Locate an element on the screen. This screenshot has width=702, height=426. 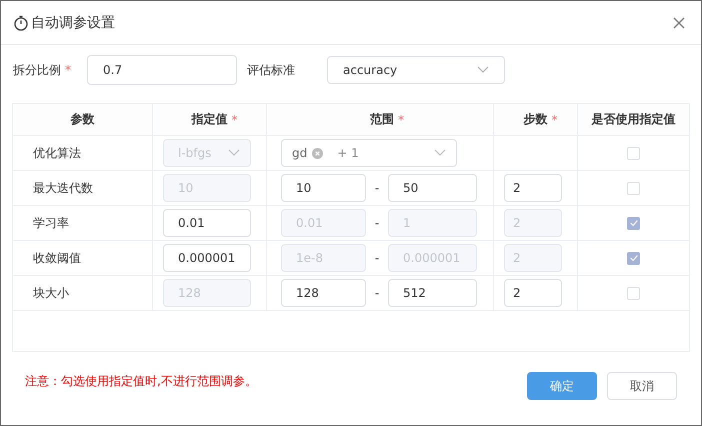
cancel-button: 取消 is located at coordinates (642, 386).